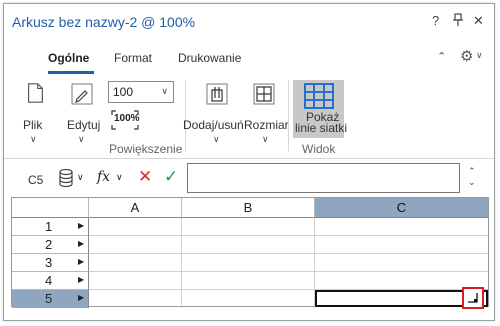  What do you see at coordinates (249, 21) in the screenshot?
I see `title-bar: Arkusz bez nazwy-2 @ 100% ? ✕` at bounding box center [249, 21].